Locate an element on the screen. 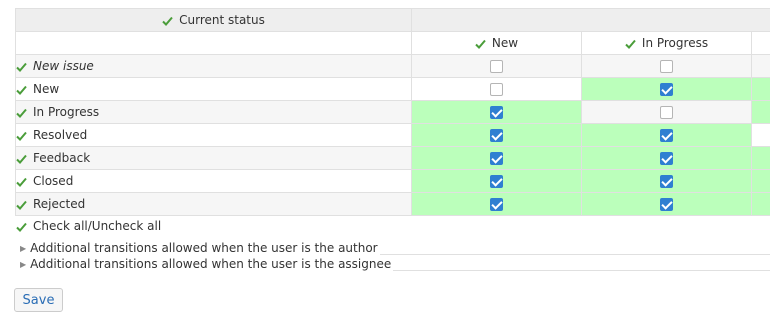 The height and width of the screenshot is (319, 770). row-status-label-cell: New is located at coordinates (213, 89).